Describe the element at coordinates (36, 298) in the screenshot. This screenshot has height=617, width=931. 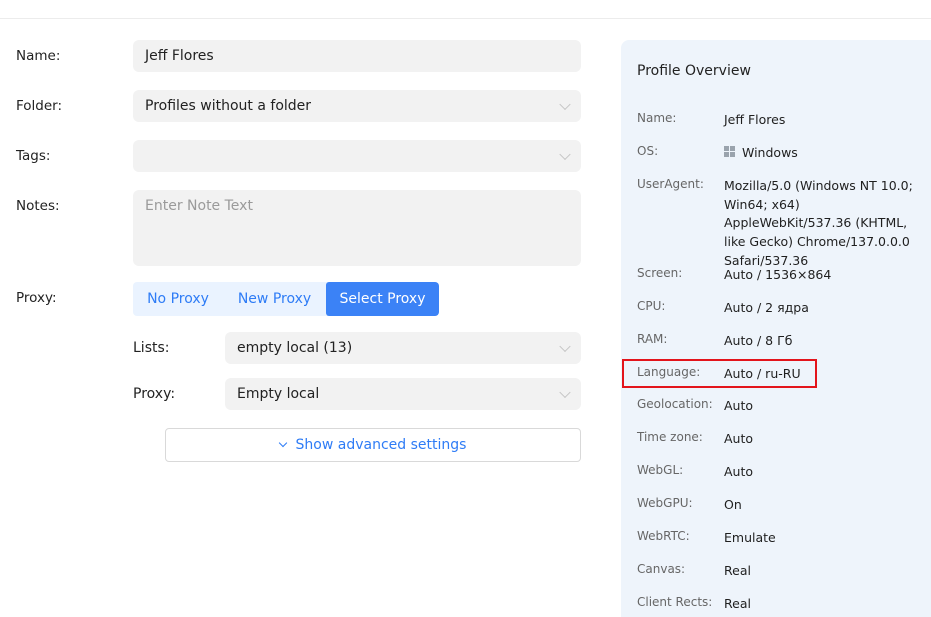
I see `proxy-label: Proxy:` at that location.